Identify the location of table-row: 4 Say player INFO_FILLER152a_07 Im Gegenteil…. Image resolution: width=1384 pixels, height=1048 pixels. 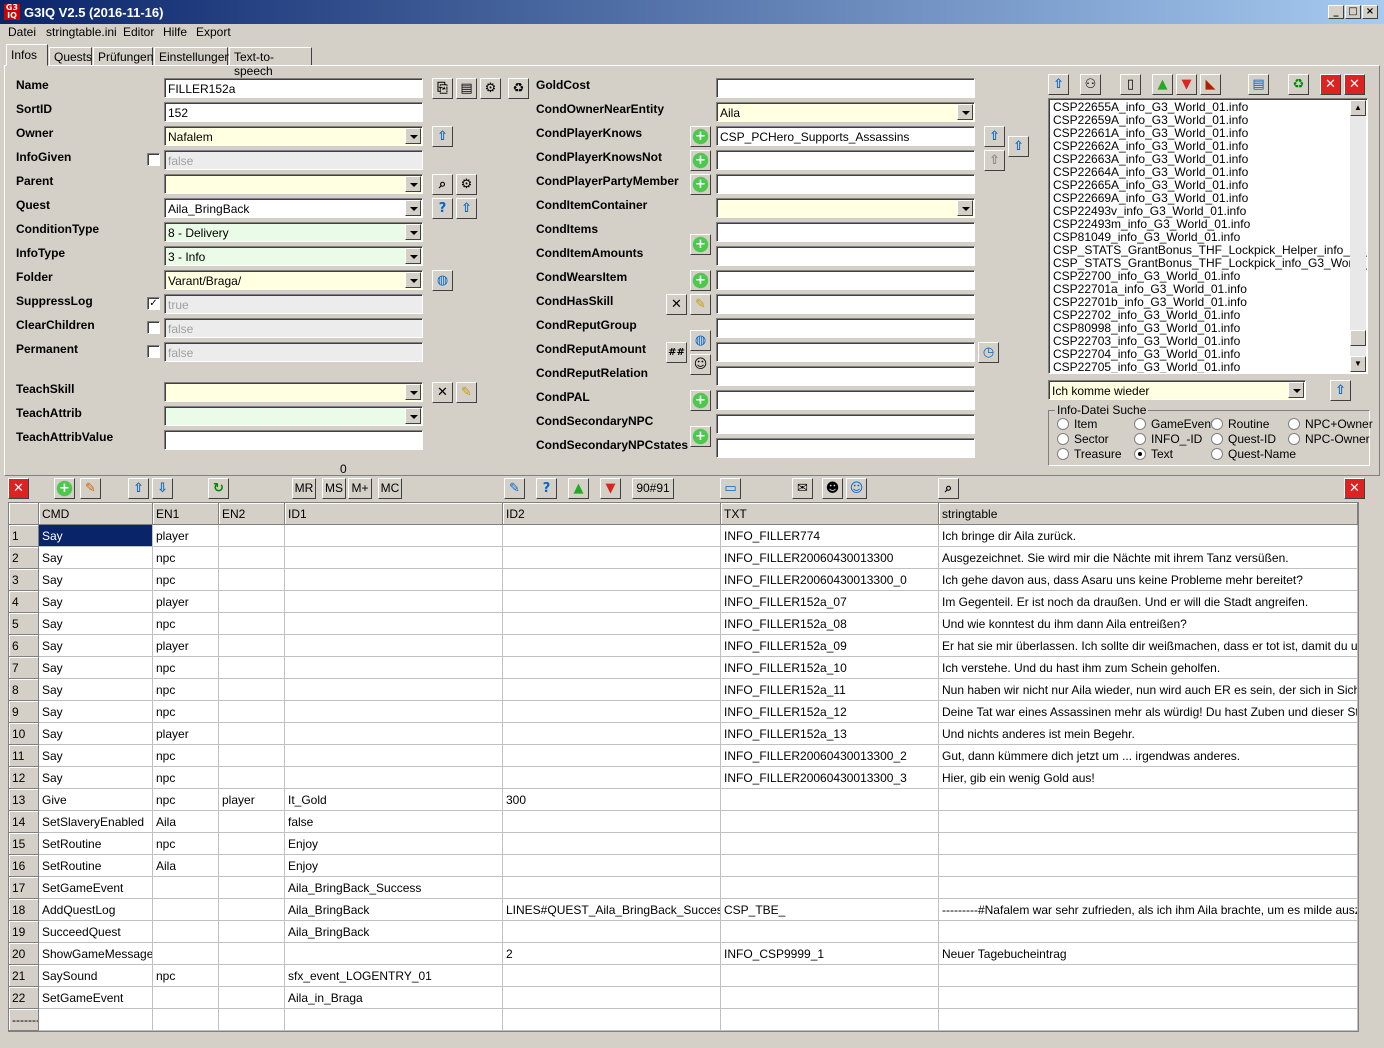
(683, 602).